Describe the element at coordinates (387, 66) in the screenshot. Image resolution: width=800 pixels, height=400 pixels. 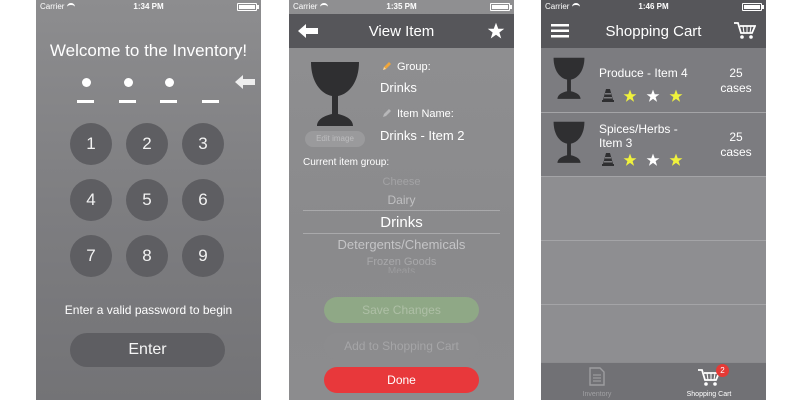
I see `pencil-icon` at that location.